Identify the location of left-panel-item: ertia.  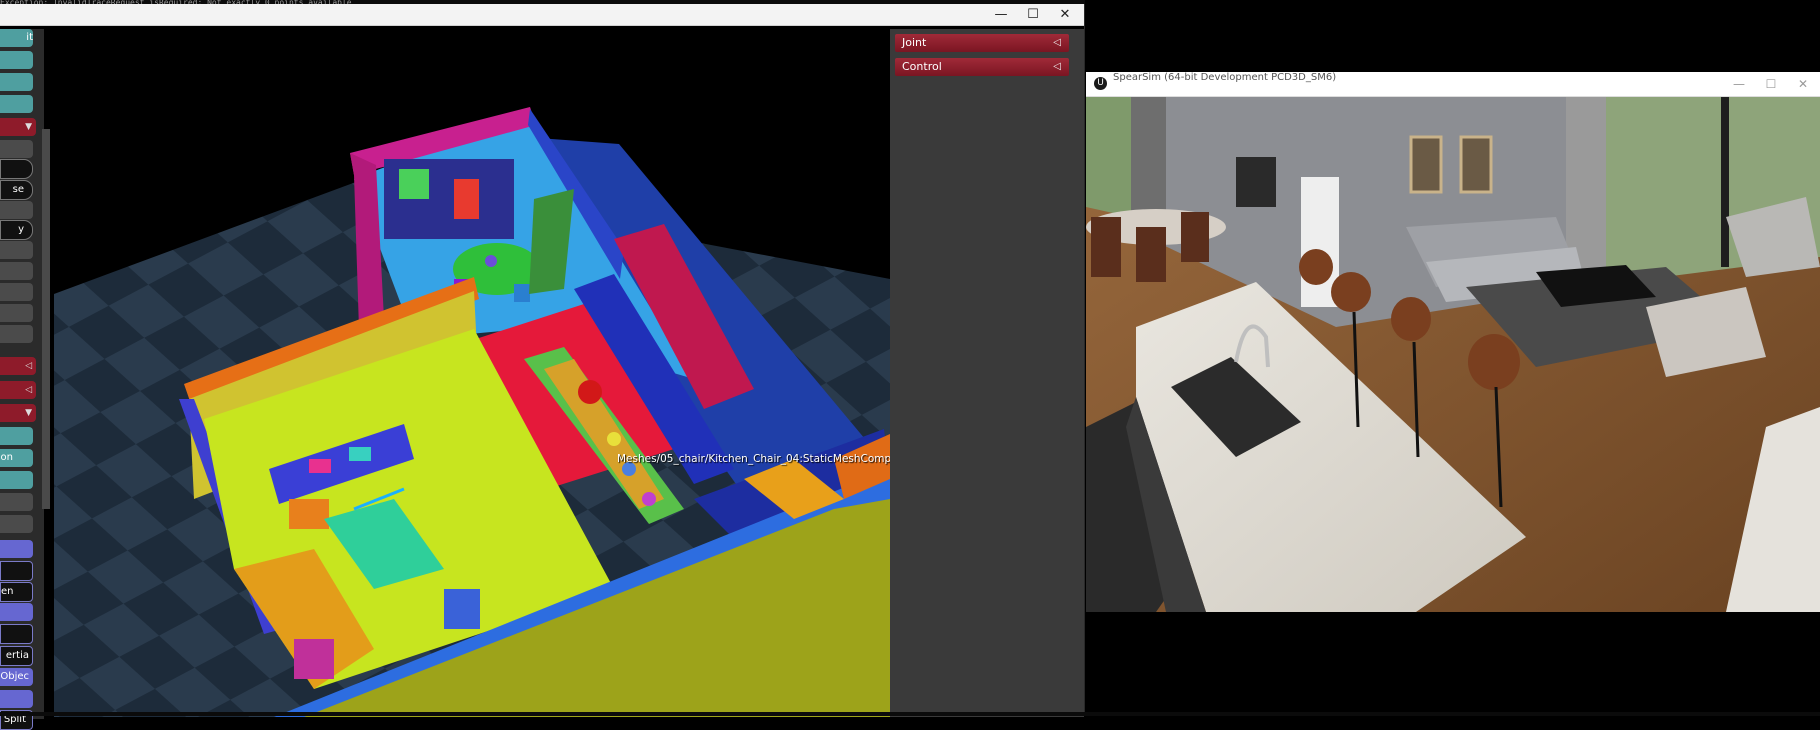
(16, 656).